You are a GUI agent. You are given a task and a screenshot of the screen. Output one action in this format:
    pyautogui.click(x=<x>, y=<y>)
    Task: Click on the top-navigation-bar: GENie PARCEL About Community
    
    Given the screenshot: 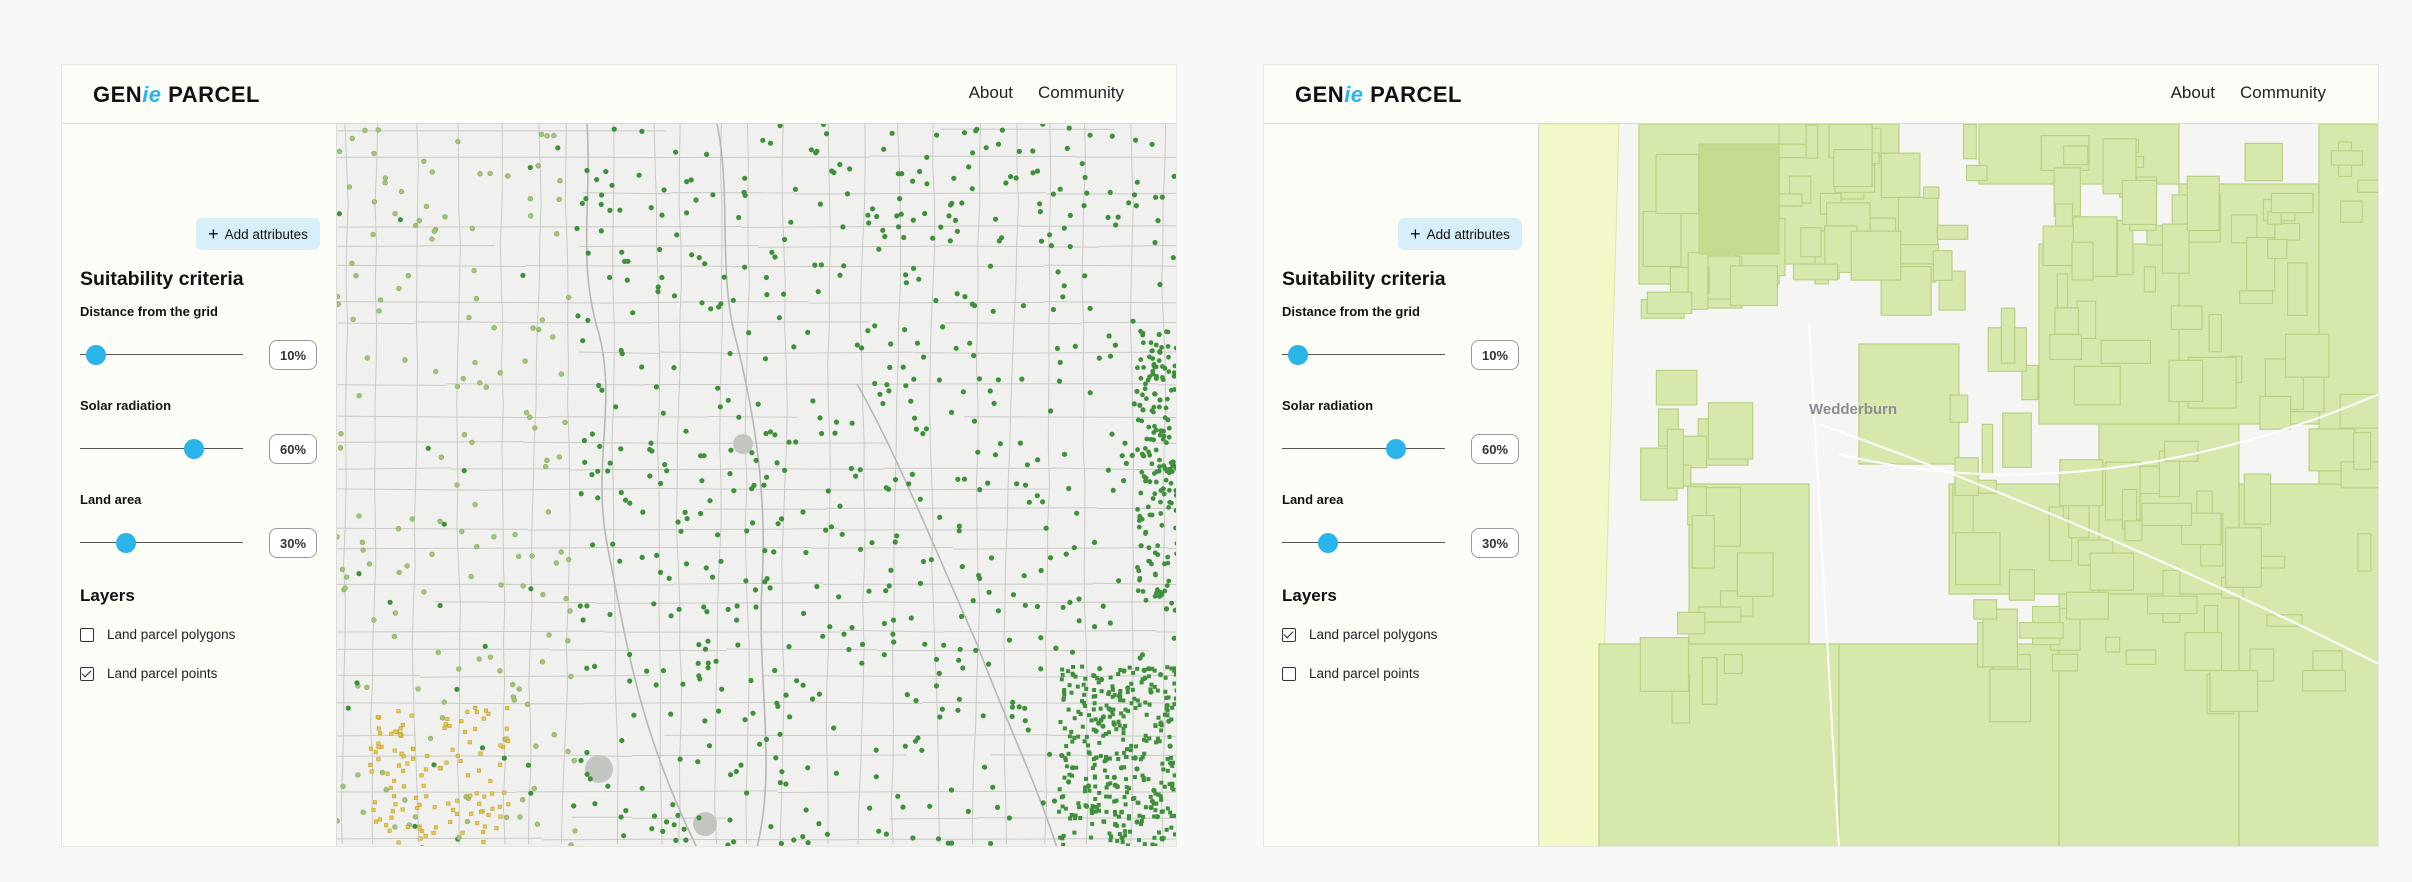 What is the action you would take?
    pyautogui.click(x=619, y=94)
    